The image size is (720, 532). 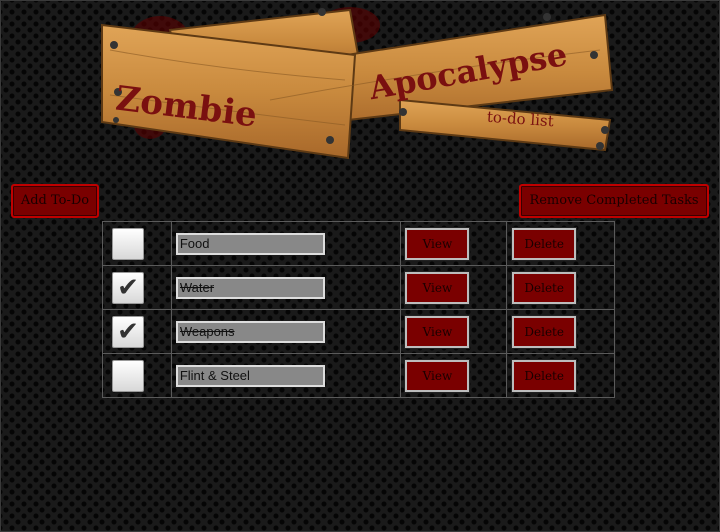 I want to click on remove-completed-button: Remove Completed Tasks, so click(x=614, y=201).